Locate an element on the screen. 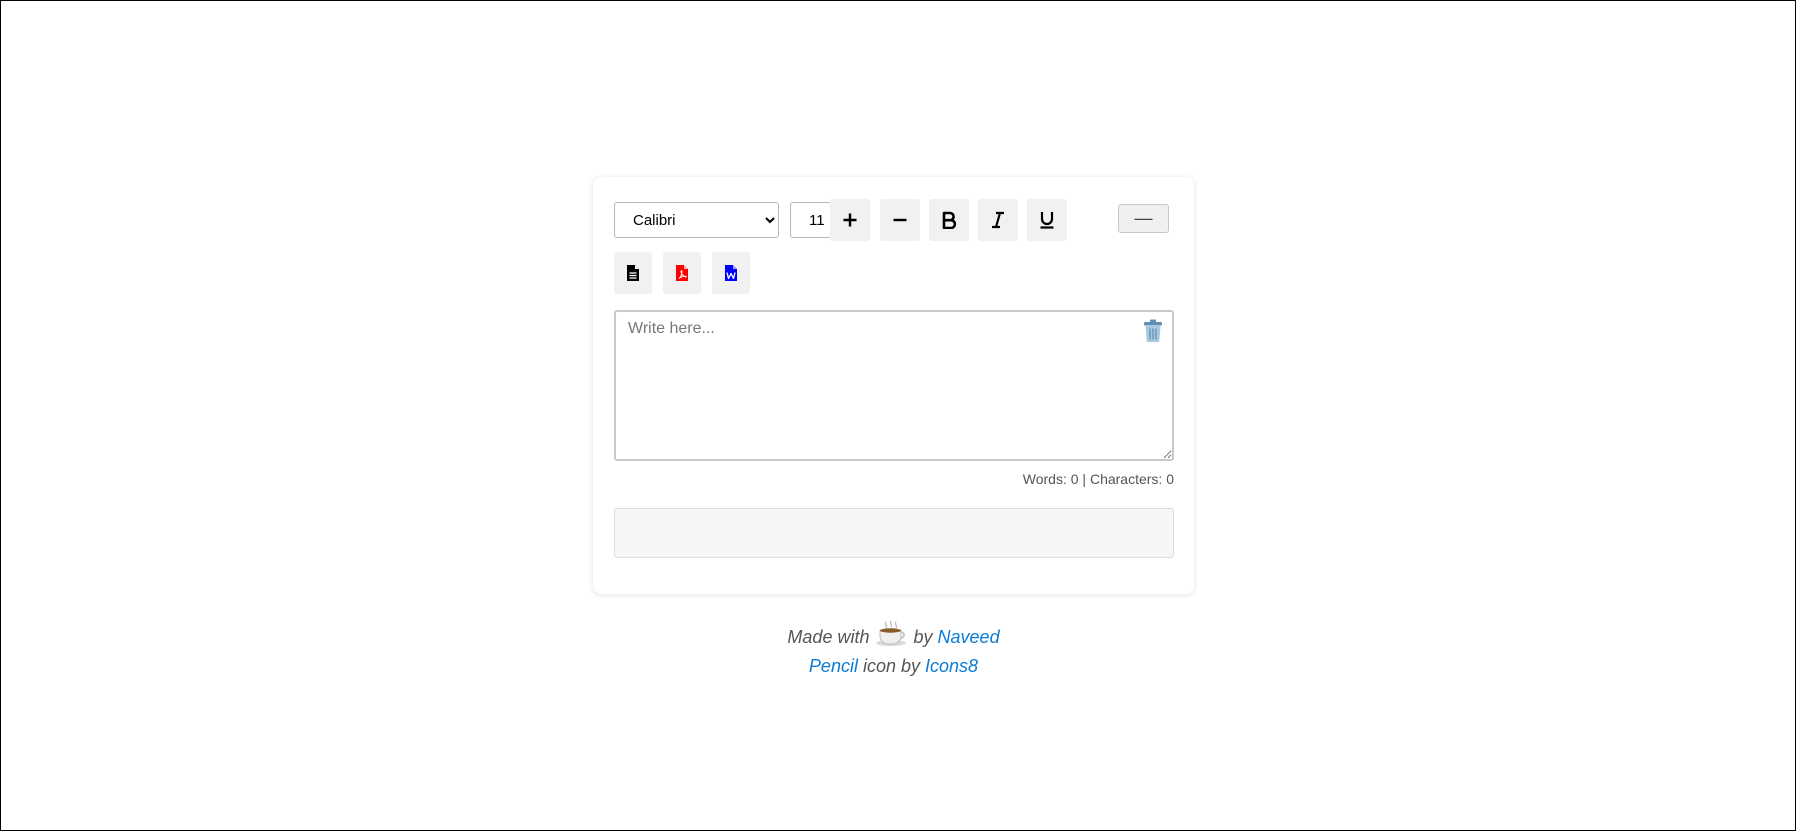 This screenshot has height=831, width=1796. footer-credit: Made with by Naveed is located at coordinates (893, 633).